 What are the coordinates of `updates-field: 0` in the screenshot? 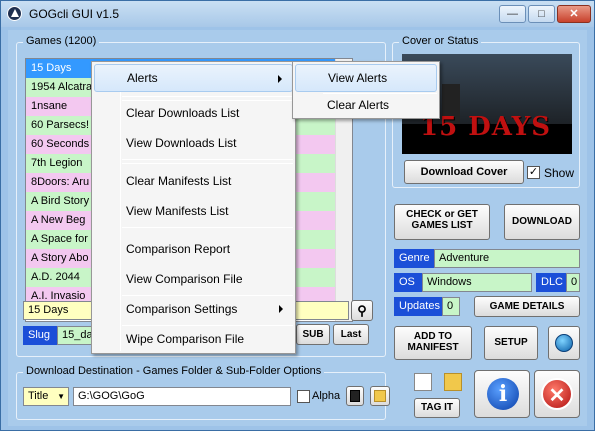 It's located at (451, 306).